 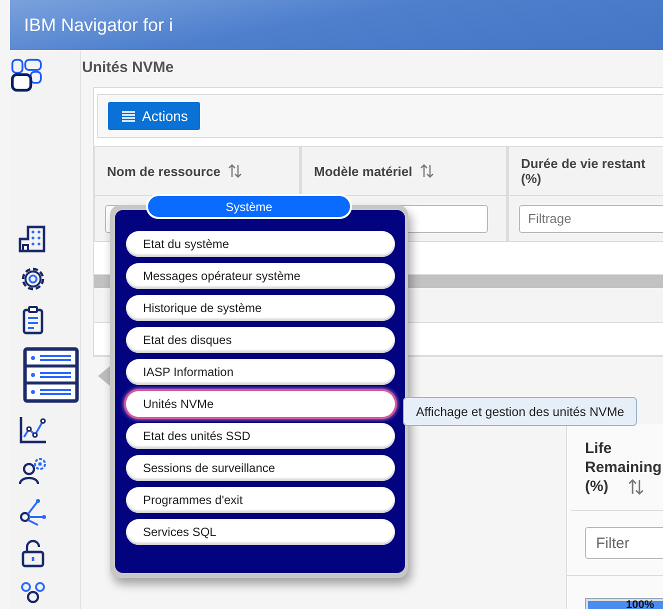 What do you see at coordinates (249, 206) in the screenshot?
I see `menu-title: Système` at bounding box center [249, 206].